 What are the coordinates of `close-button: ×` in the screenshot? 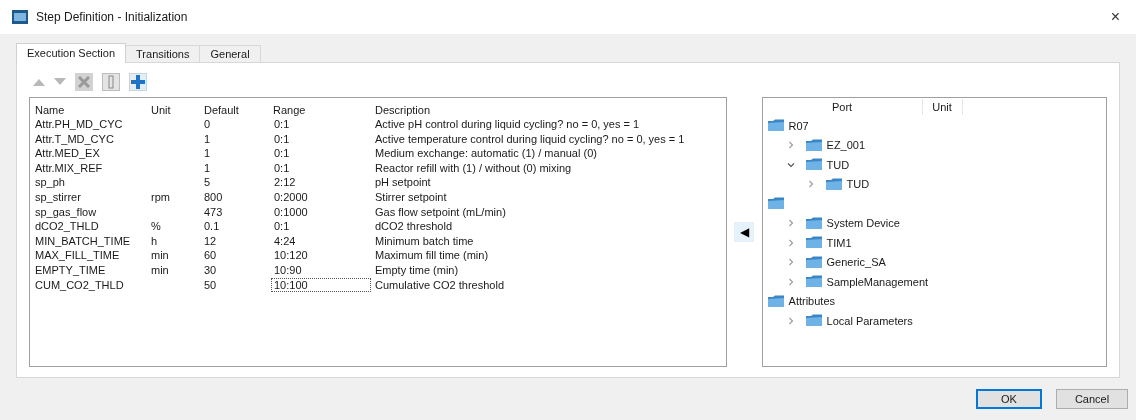 It's located at (1115, 17).